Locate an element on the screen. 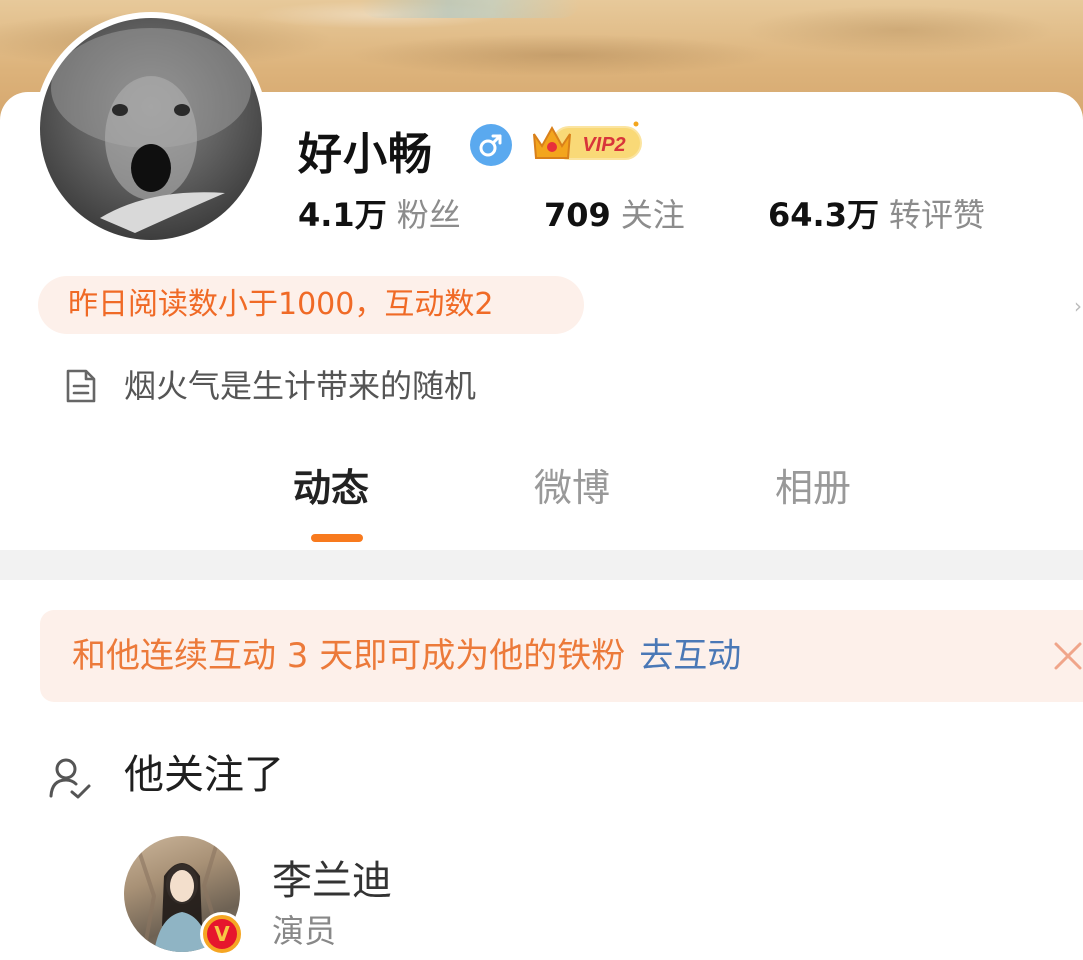  stat-following-value: 709 is located at coordinates (577, 215).